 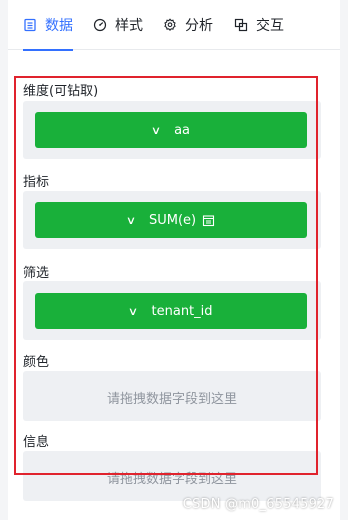 What do you see at coordinates (100, 25) in the screenshot?
I see `gauge-icon` at bounding box center [100, 25].